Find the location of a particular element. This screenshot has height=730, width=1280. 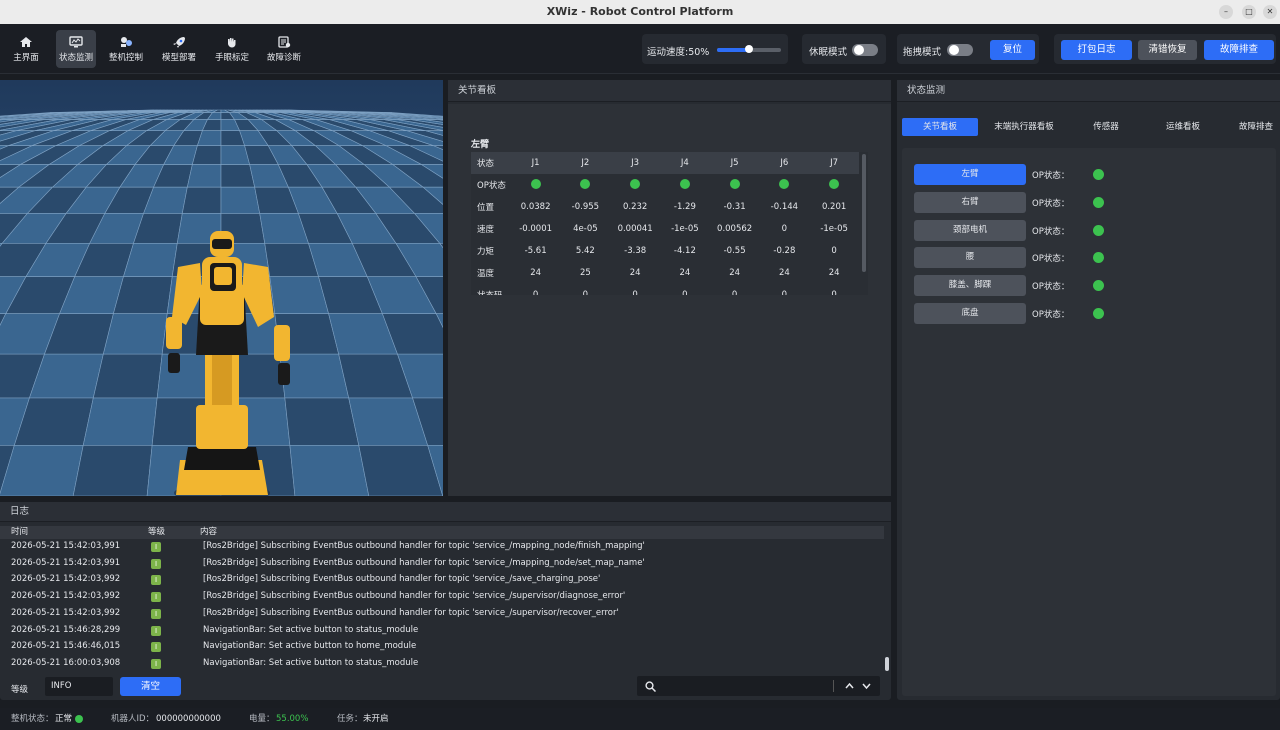

log-level-select: INFO is located at coordinates (79, 686).